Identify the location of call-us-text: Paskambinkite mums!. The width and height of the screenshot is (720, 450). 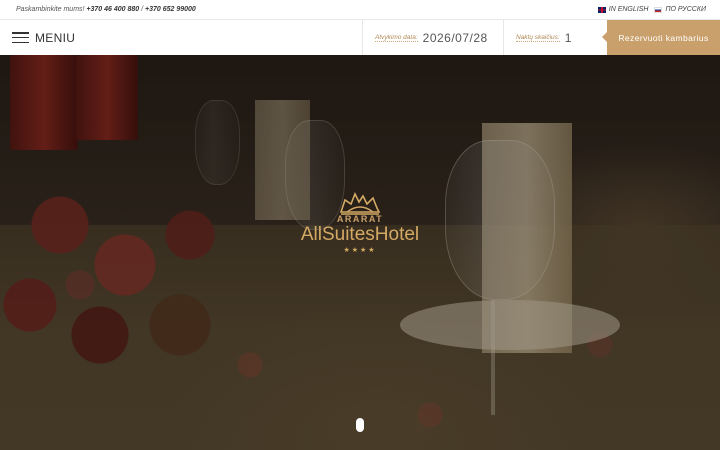
(51, 9).